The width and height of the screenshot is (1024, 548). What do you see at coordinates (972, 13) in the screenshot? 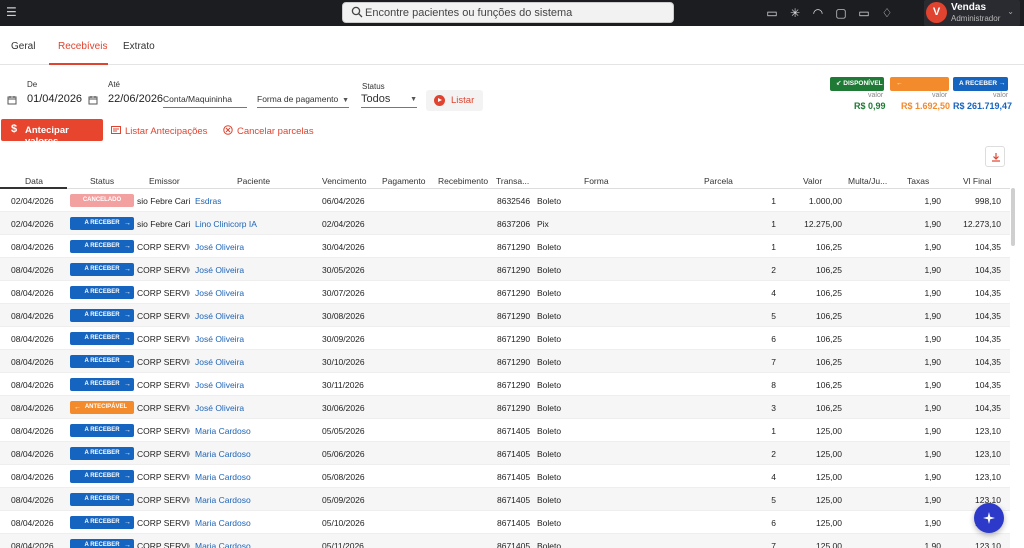
I see `user-menu: V Vendas Administrador ⌄` at bounding box center [972, 13].